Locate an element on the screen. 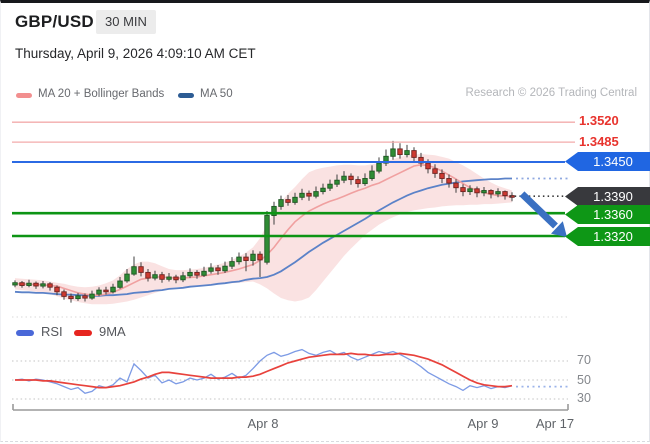 The height and width of the screenshot is (444, 650). ma50-legend-swatch is located at coordinates (186, 95).